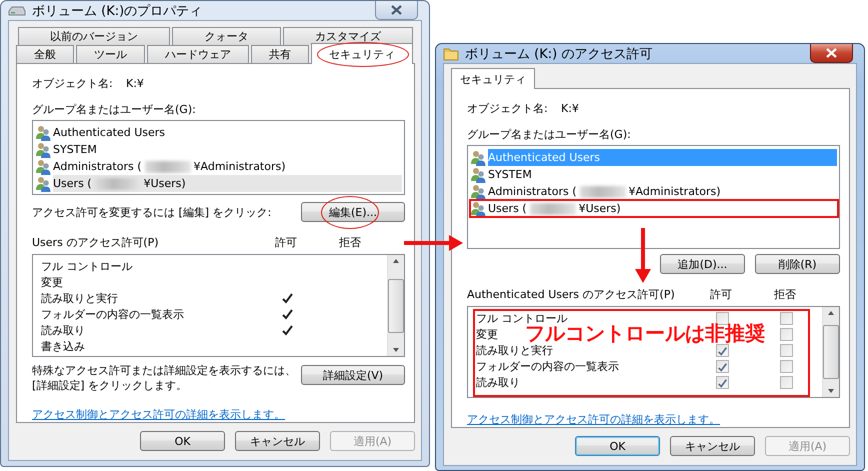  I want to click on drive-icon, so click(17, 10).